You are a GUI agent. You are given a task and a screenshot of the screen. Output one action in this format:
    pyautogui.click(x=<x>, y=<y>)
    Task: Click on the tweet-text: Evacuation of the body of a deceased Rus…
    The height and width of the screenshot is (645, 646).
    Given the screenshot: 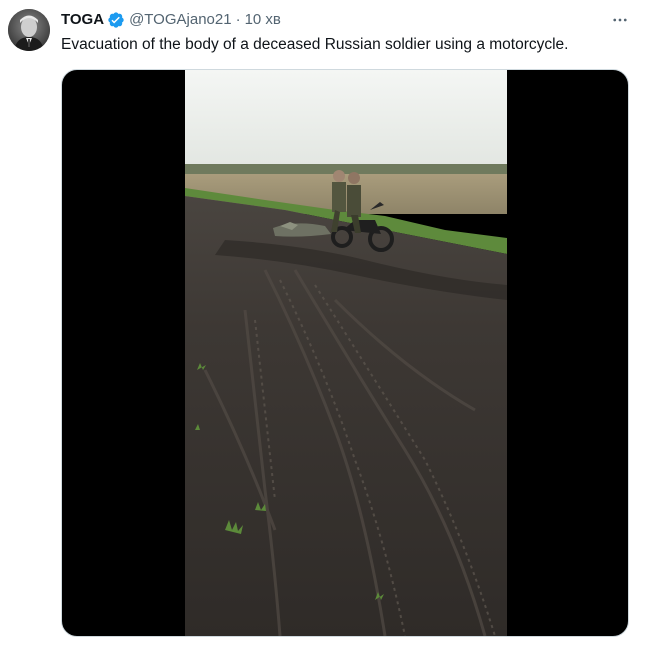 What is the action you would take?
    pyautogui.click(x=315, y=44)
    